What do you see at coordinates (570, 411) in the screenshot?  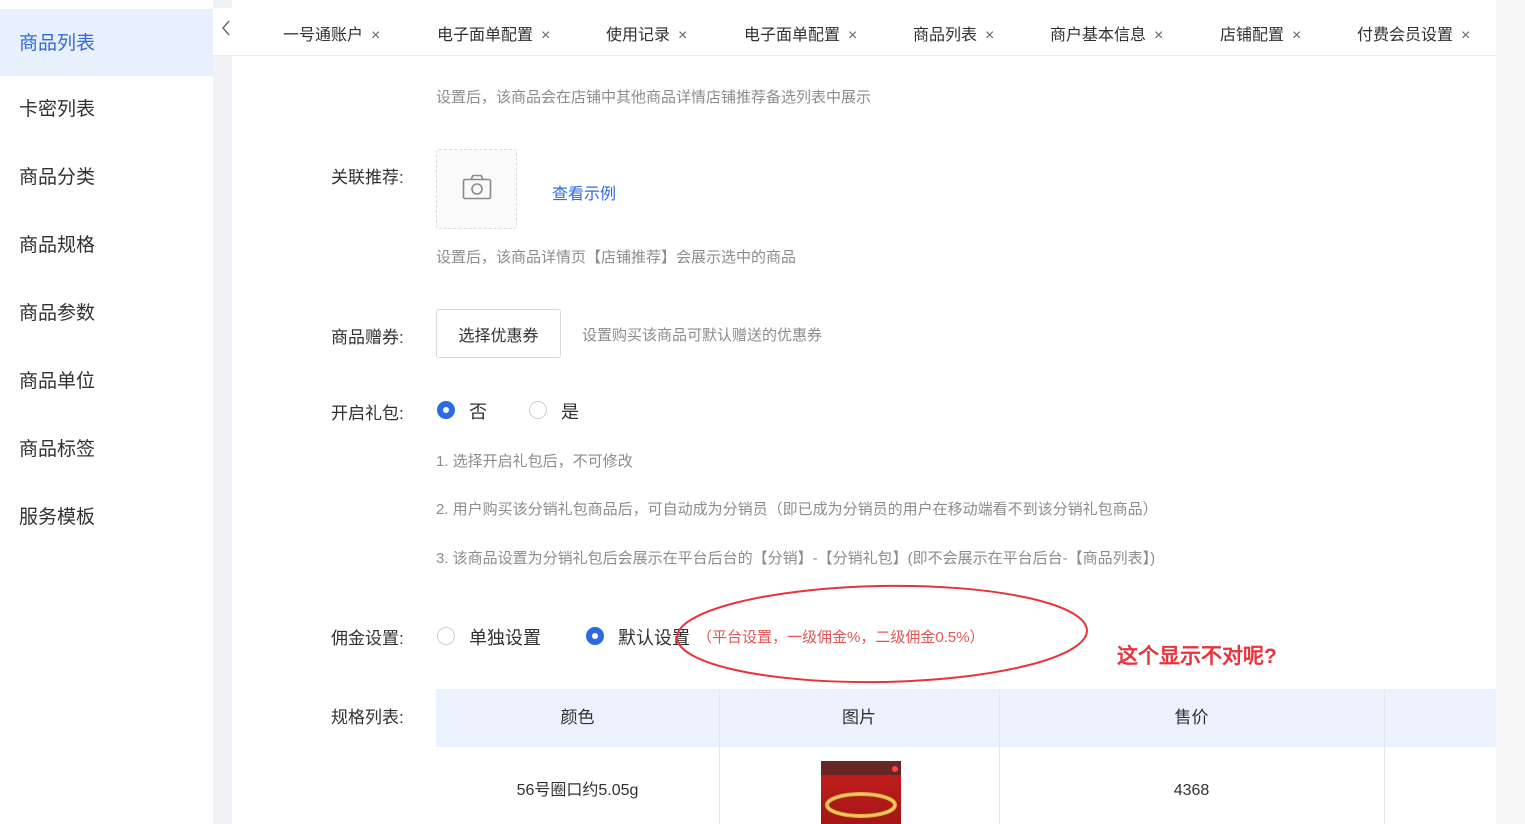 I see `gift-yes-label: 是` at bounding box center [570, 411].